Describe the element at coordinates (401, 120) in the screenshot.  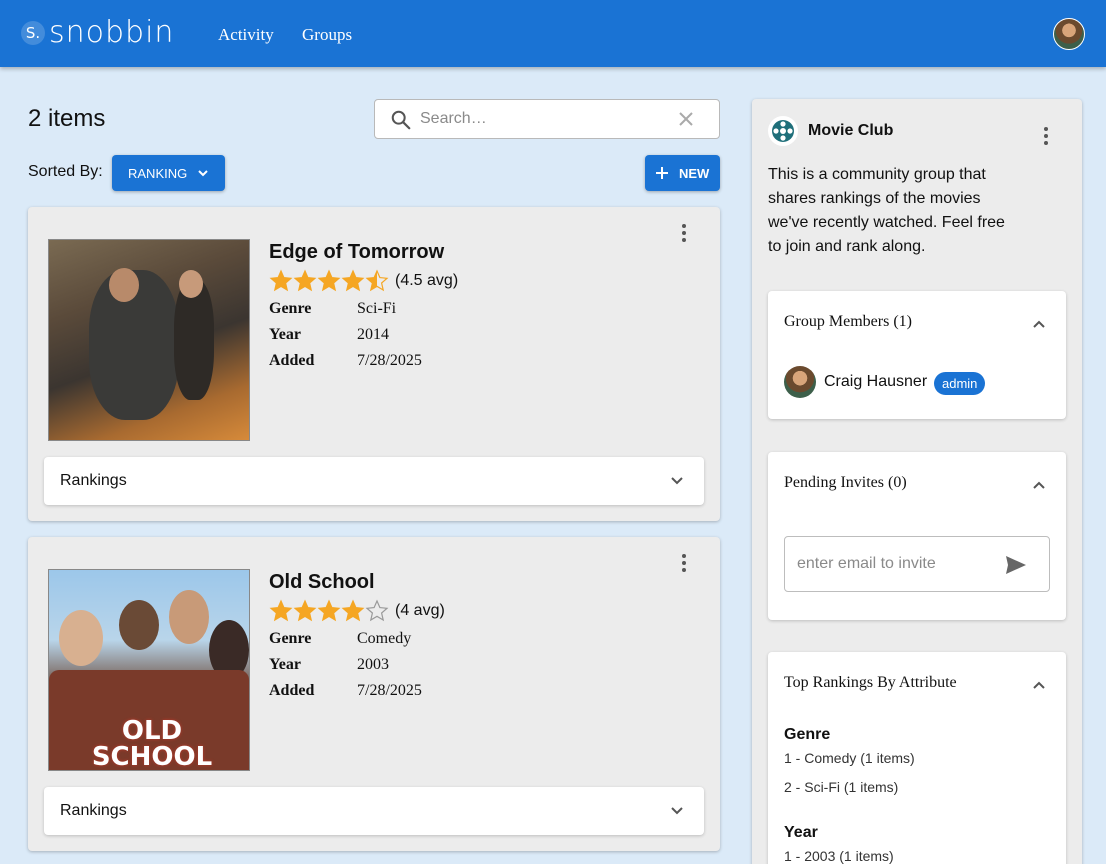
I see `search-icon` at that location.